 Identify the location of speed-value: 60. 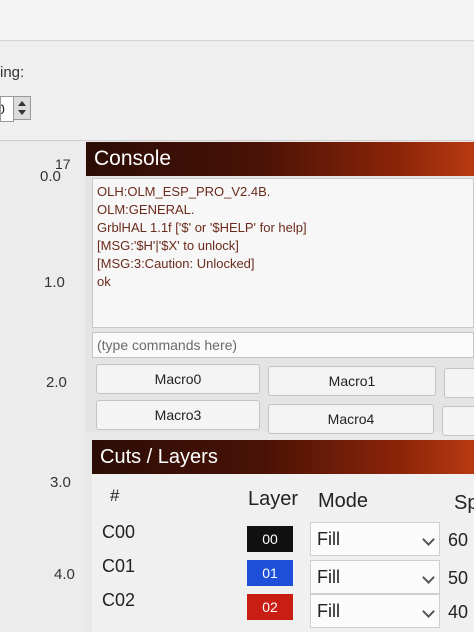
(458, 540).